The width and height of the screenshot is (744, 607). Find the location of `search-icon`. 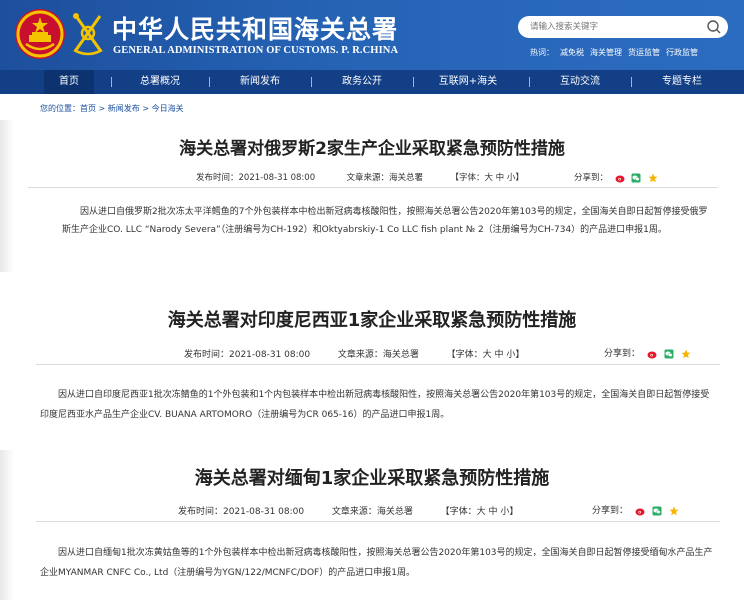

search-icon is located at coordinates (714, 27).